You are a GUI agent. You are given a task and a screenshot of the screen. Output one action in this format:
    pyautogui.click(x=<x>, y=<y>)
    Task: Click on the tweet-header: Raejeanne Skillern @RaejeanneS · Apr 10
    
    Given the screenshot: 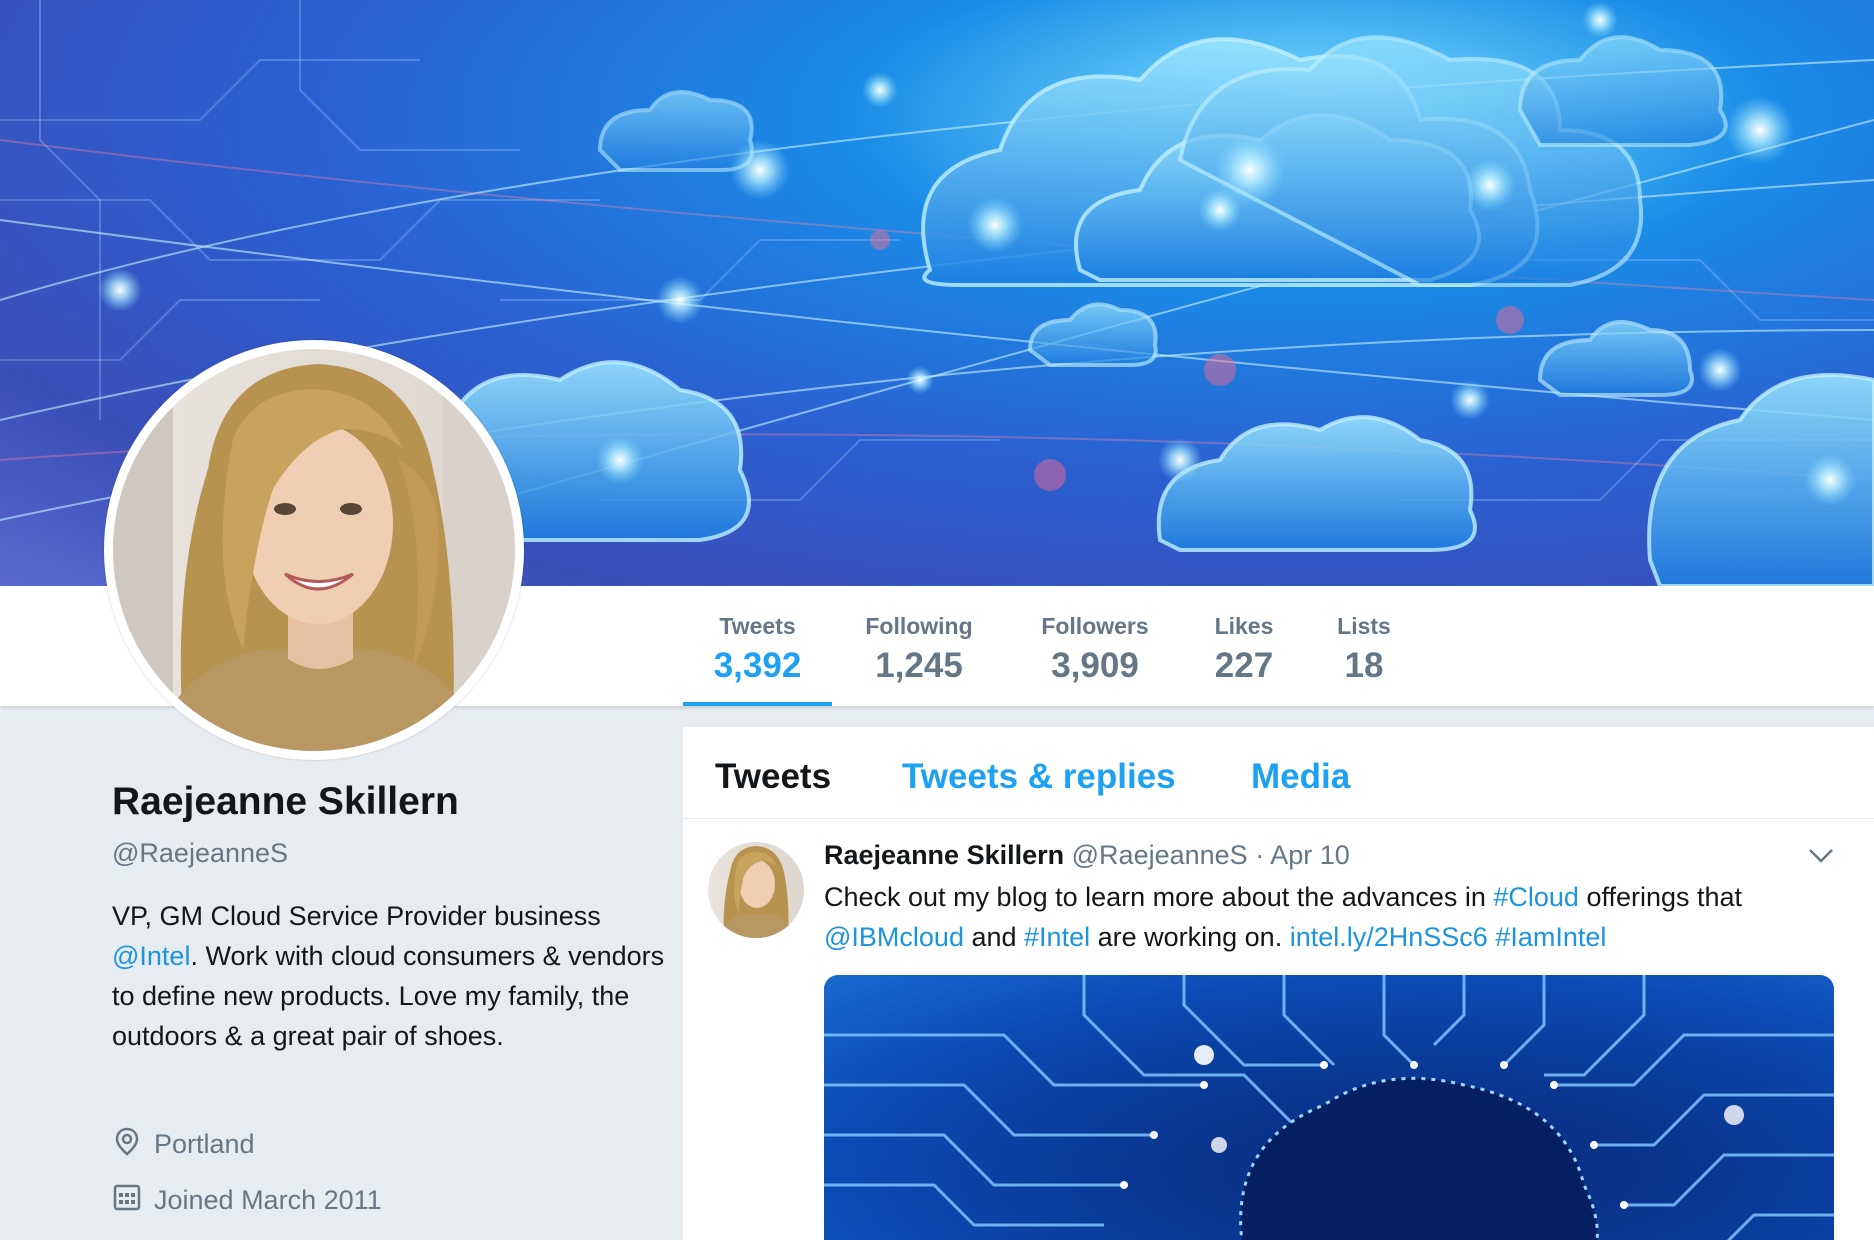 What is the action you would take?
    pyautogui.click(x=1087, y=855)
    